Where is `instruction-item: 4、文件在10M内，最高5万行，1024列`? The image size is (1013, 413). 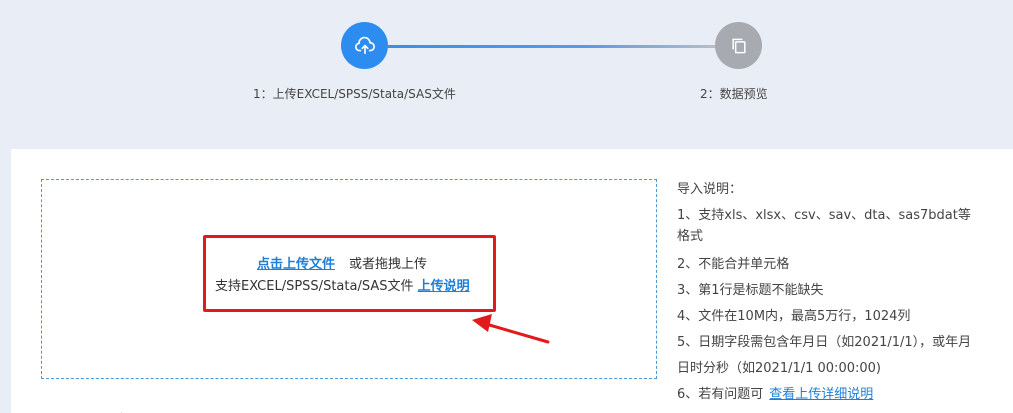
instruction-item: 4、文件在10M内，最高5万行，1024列 is located at coordinates (794, 316).